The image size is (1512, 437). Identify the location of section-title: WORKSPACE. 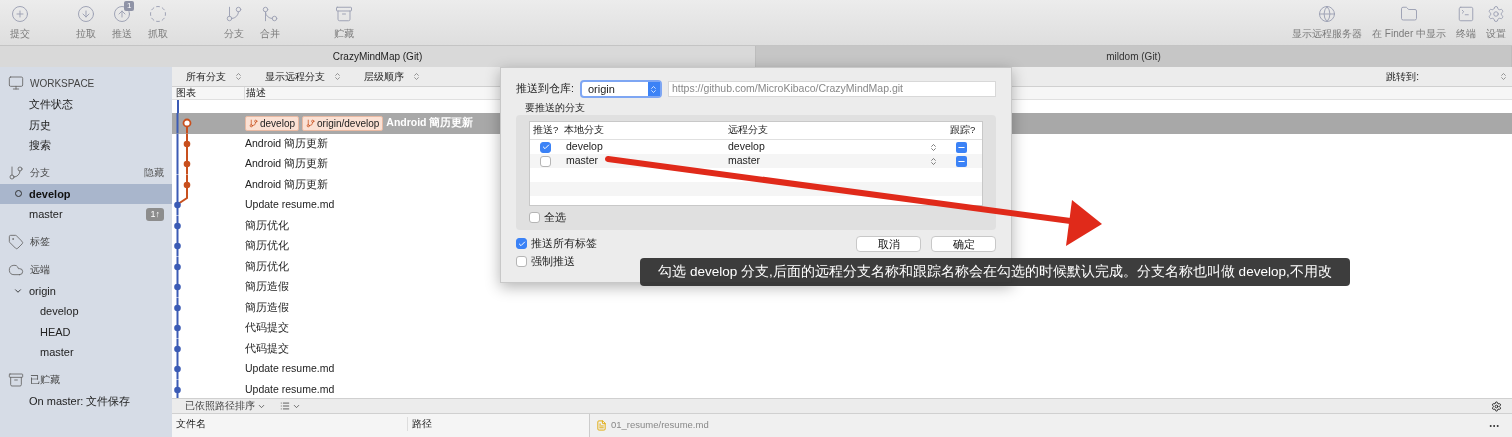
(63, 83).